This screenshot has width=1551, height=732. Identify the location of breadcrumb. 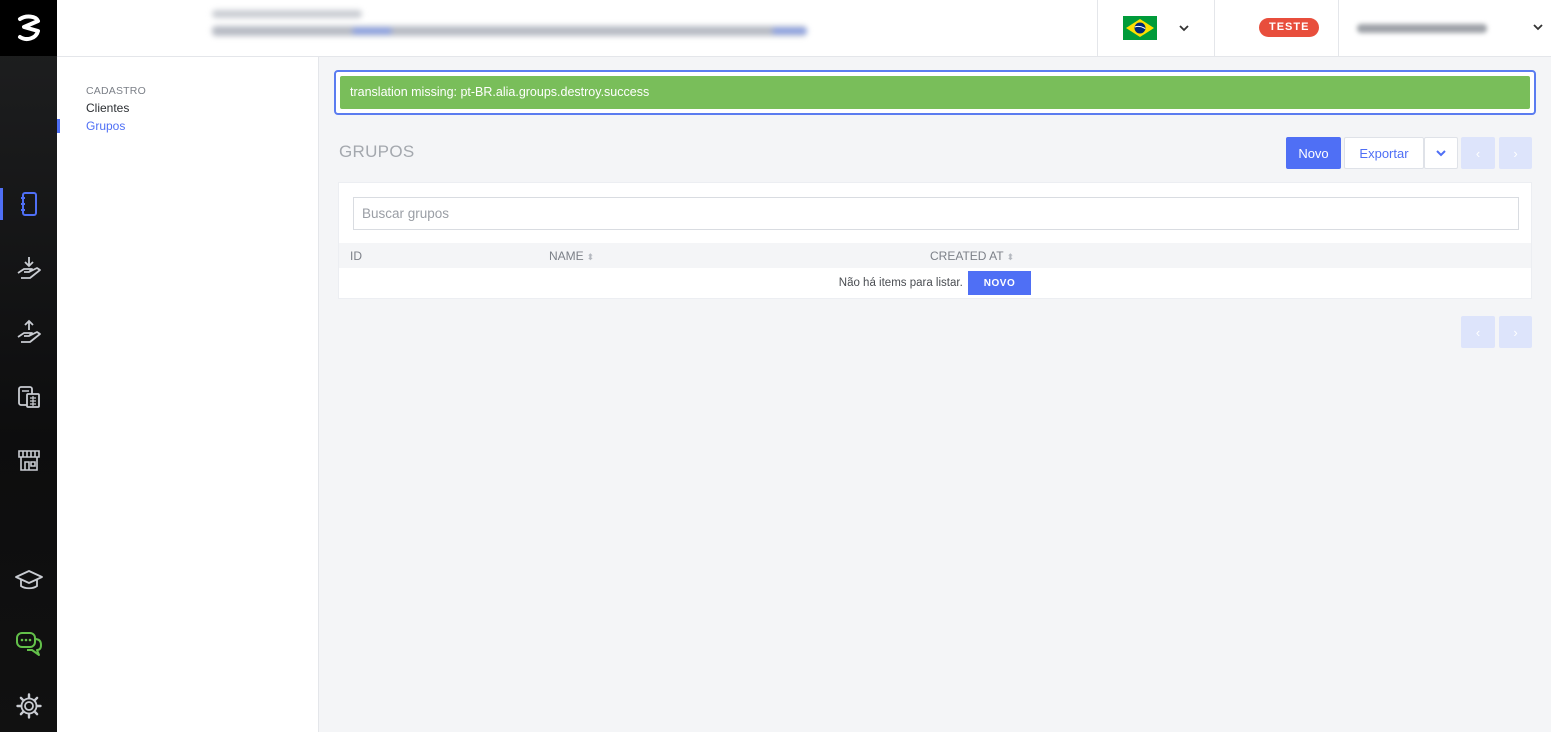
(512, 25).